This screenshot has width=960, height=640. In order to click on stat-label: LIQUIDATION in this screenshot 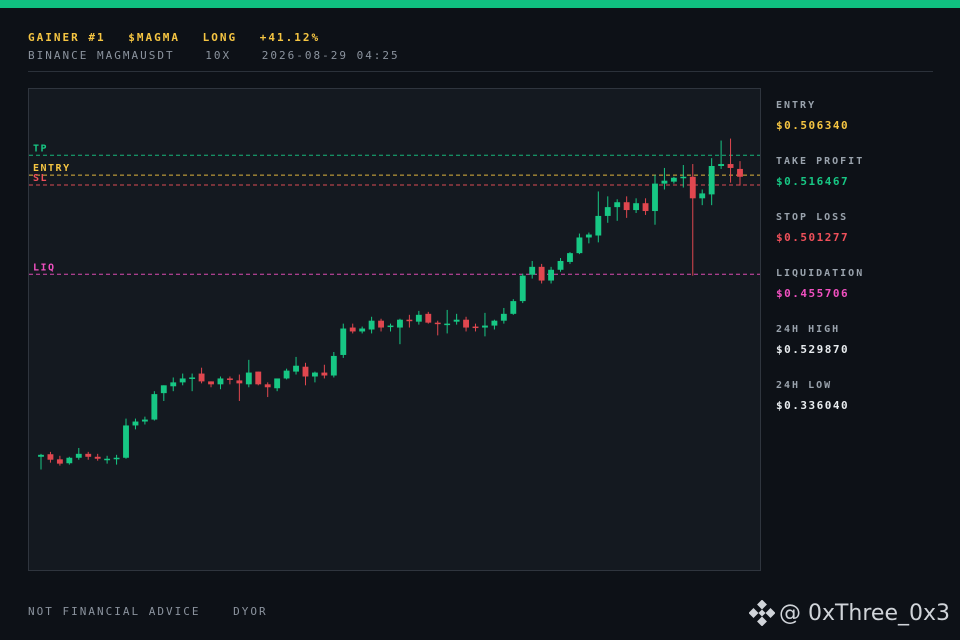, I will do `click(820, 273)`.